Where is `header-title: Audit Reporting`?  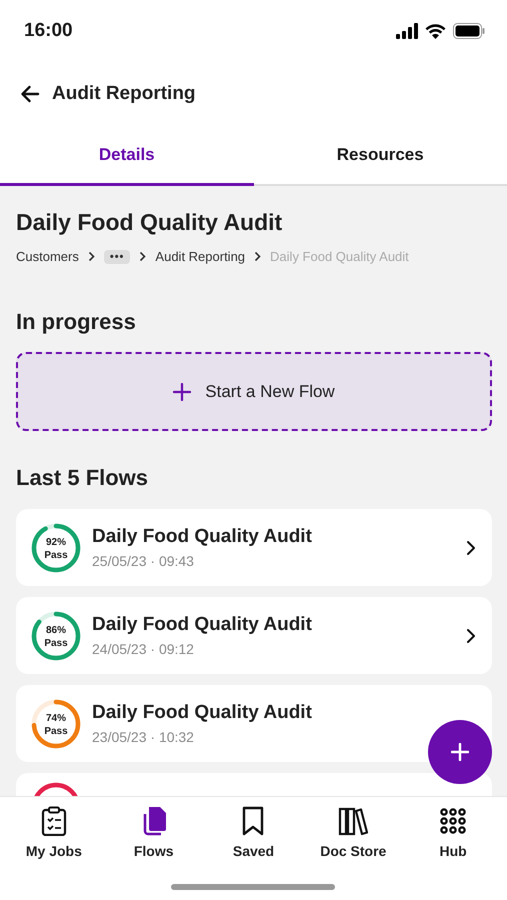
header-title: Audit Reporting is located at coordinates (124, 94).